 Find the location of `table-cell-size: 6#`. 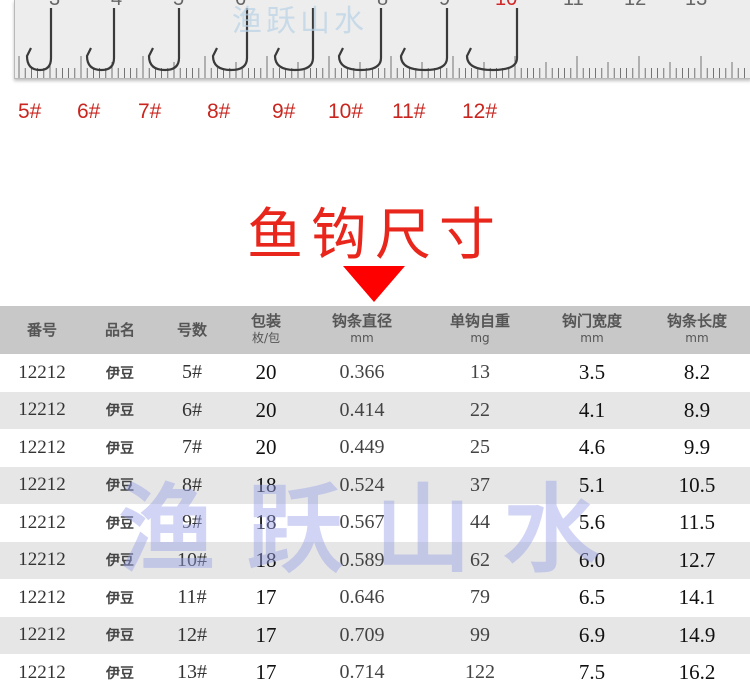

table-cell-size: 6# is located at coordinates (192, 409).